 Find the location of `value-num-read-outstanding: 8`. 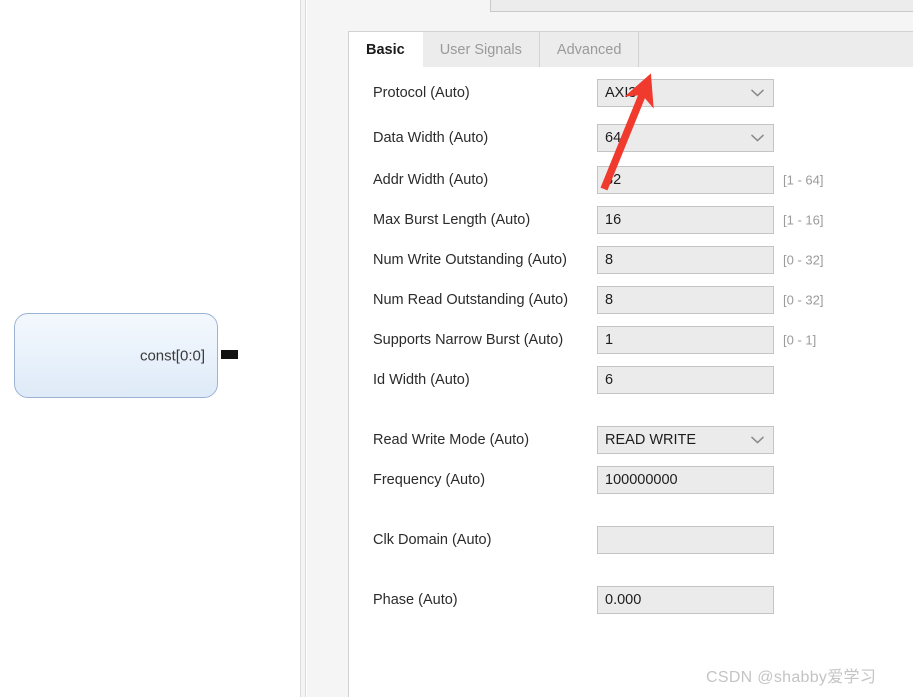

value-num-read-outstanding: 8 is located at coordinates (609, 300).